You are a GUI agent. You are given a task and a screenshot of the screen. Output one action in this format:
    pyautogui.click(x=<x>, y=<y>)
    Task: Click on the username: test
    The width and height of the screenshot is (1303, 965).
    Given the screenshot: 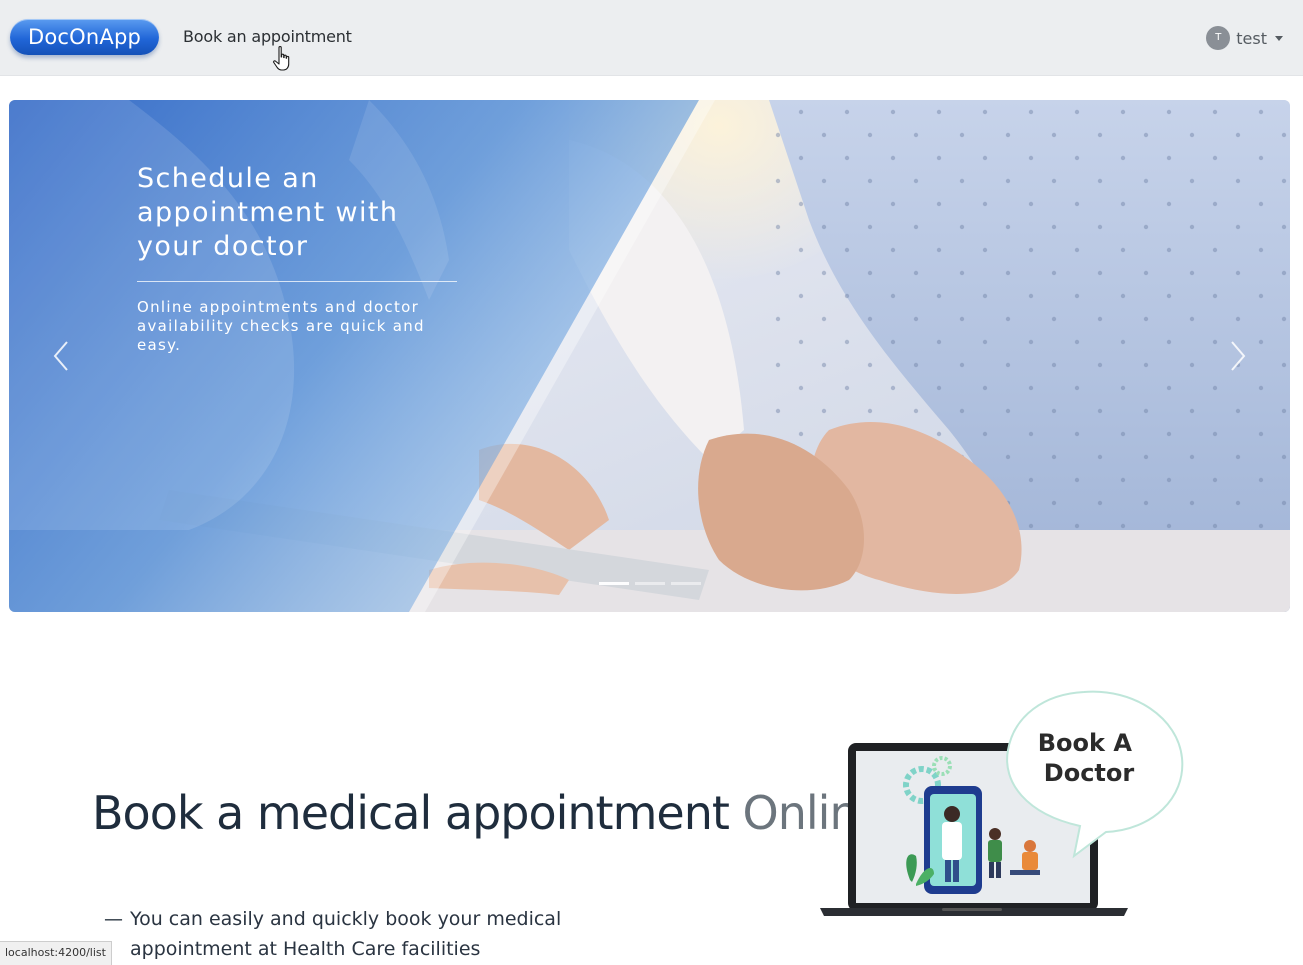 What is the action you would take?
    pyautogui.click(x=1251, y=38)
    